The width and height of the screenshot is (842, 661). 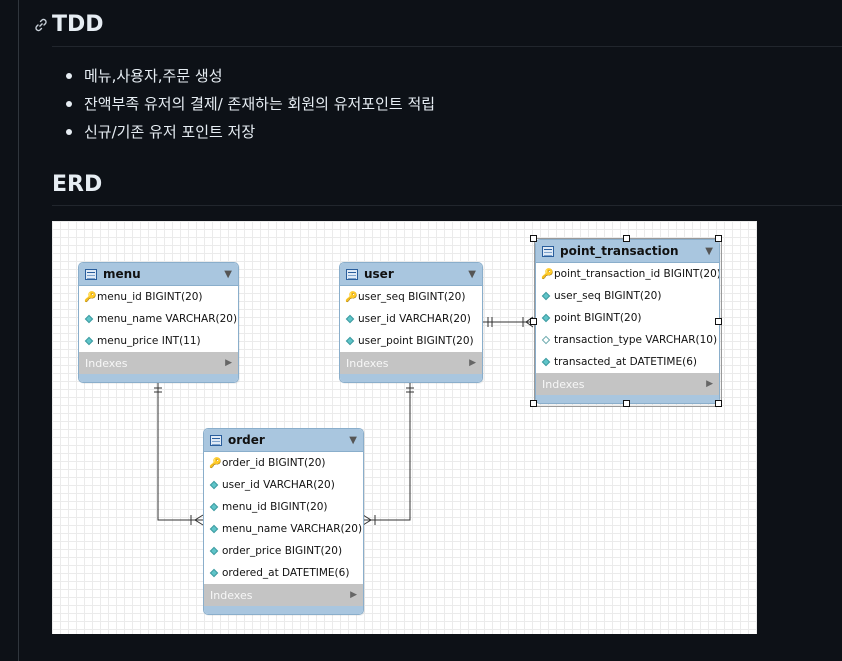 What do you see at coordinates (274, 463) in the screenshot?
I see `column-text: order_id BIGINT(20)` at bounding box center [274, 463].